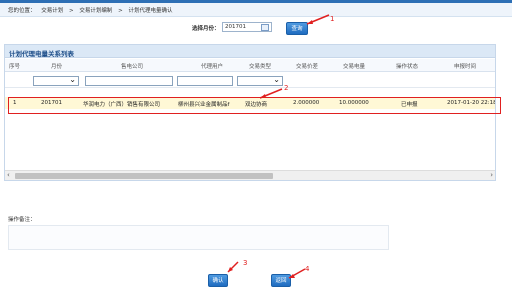 This screenshot has height=302, width=512. I want to click on type-filter-select, so click(260, 80).